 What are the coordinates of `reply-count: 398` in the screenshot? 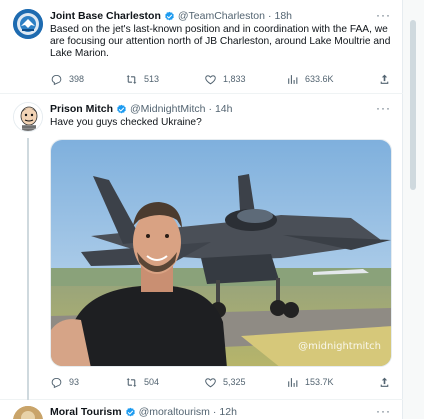 It's located at (77, 79).